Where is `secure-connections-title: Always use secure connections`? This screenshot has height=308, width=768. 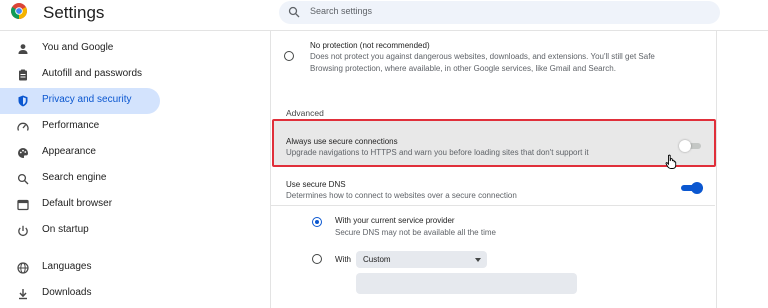 secure-connections-title: Always use secure connections is located at coordinates (342, 141).